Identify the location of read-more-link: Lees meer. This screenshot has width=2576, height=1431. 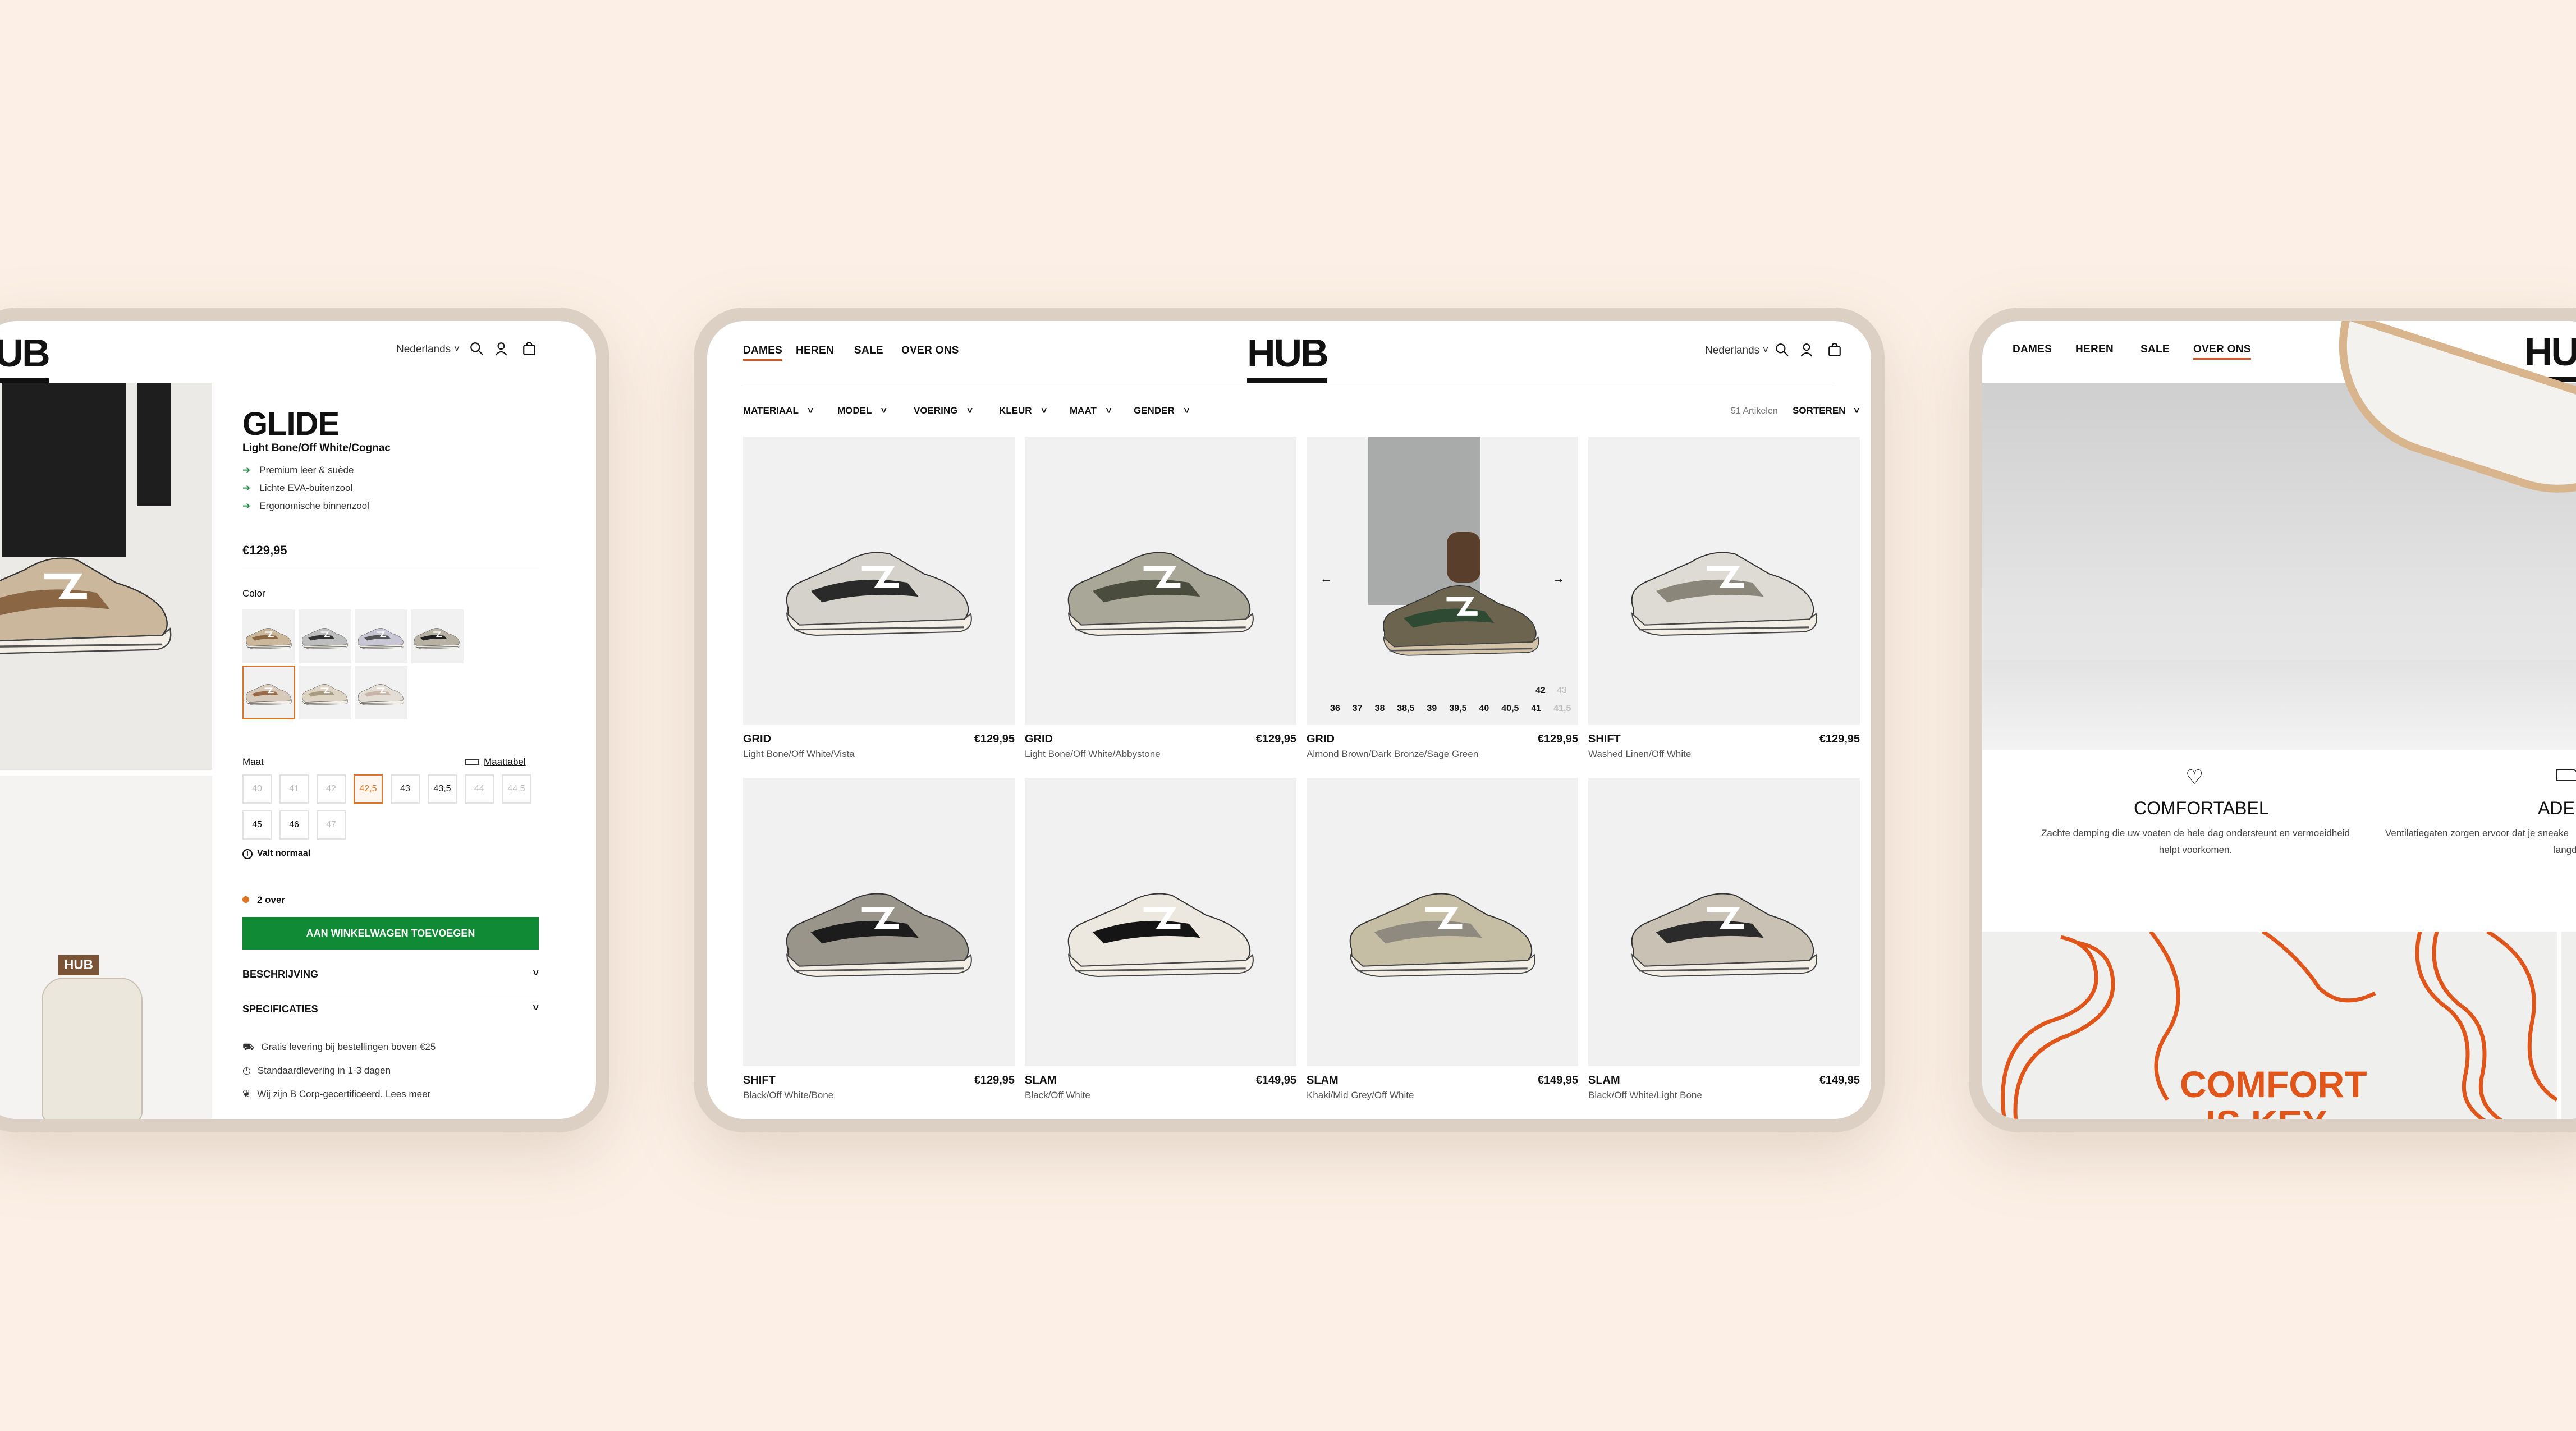
(408, 1094).